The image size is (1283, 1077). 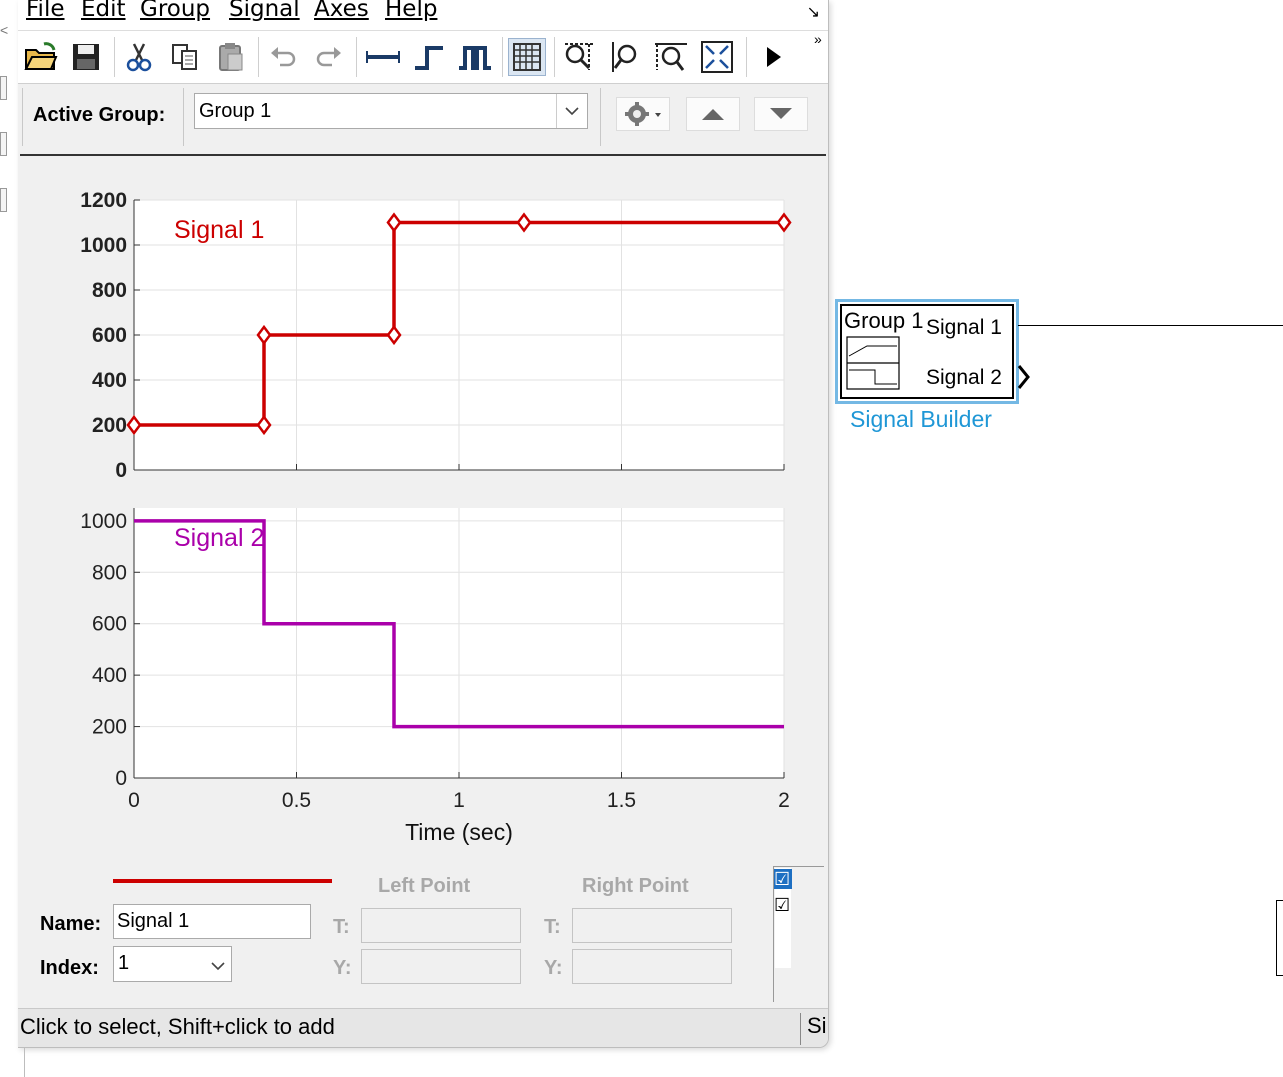 I want to click on right-point-y-field, so click(x=652, y=966).